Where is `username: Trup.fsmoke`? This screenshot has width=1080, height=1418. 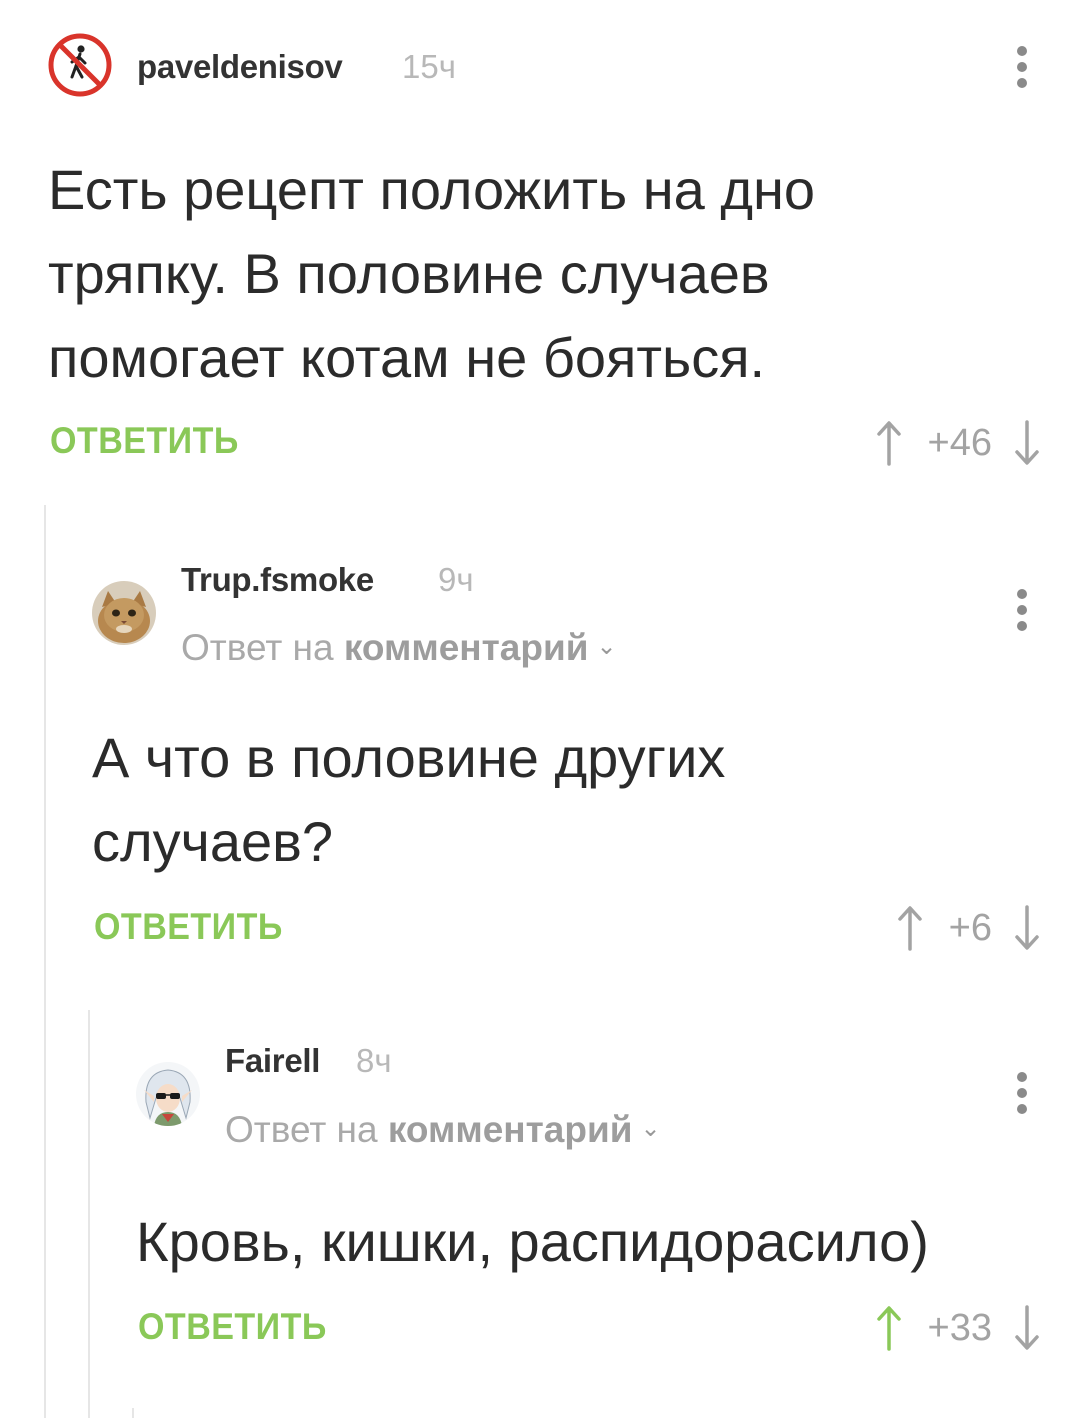 username: Trup.fsmoke is located at coordinates (277, 580).